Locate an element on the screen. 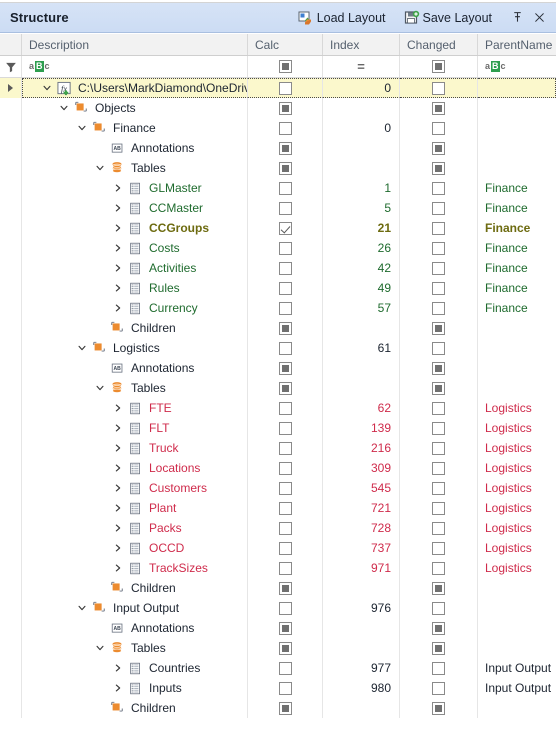 The height and width of the screenshot is (733, 556). table-row: CCMaster 5 Finance is located at coordinates (278, 208).